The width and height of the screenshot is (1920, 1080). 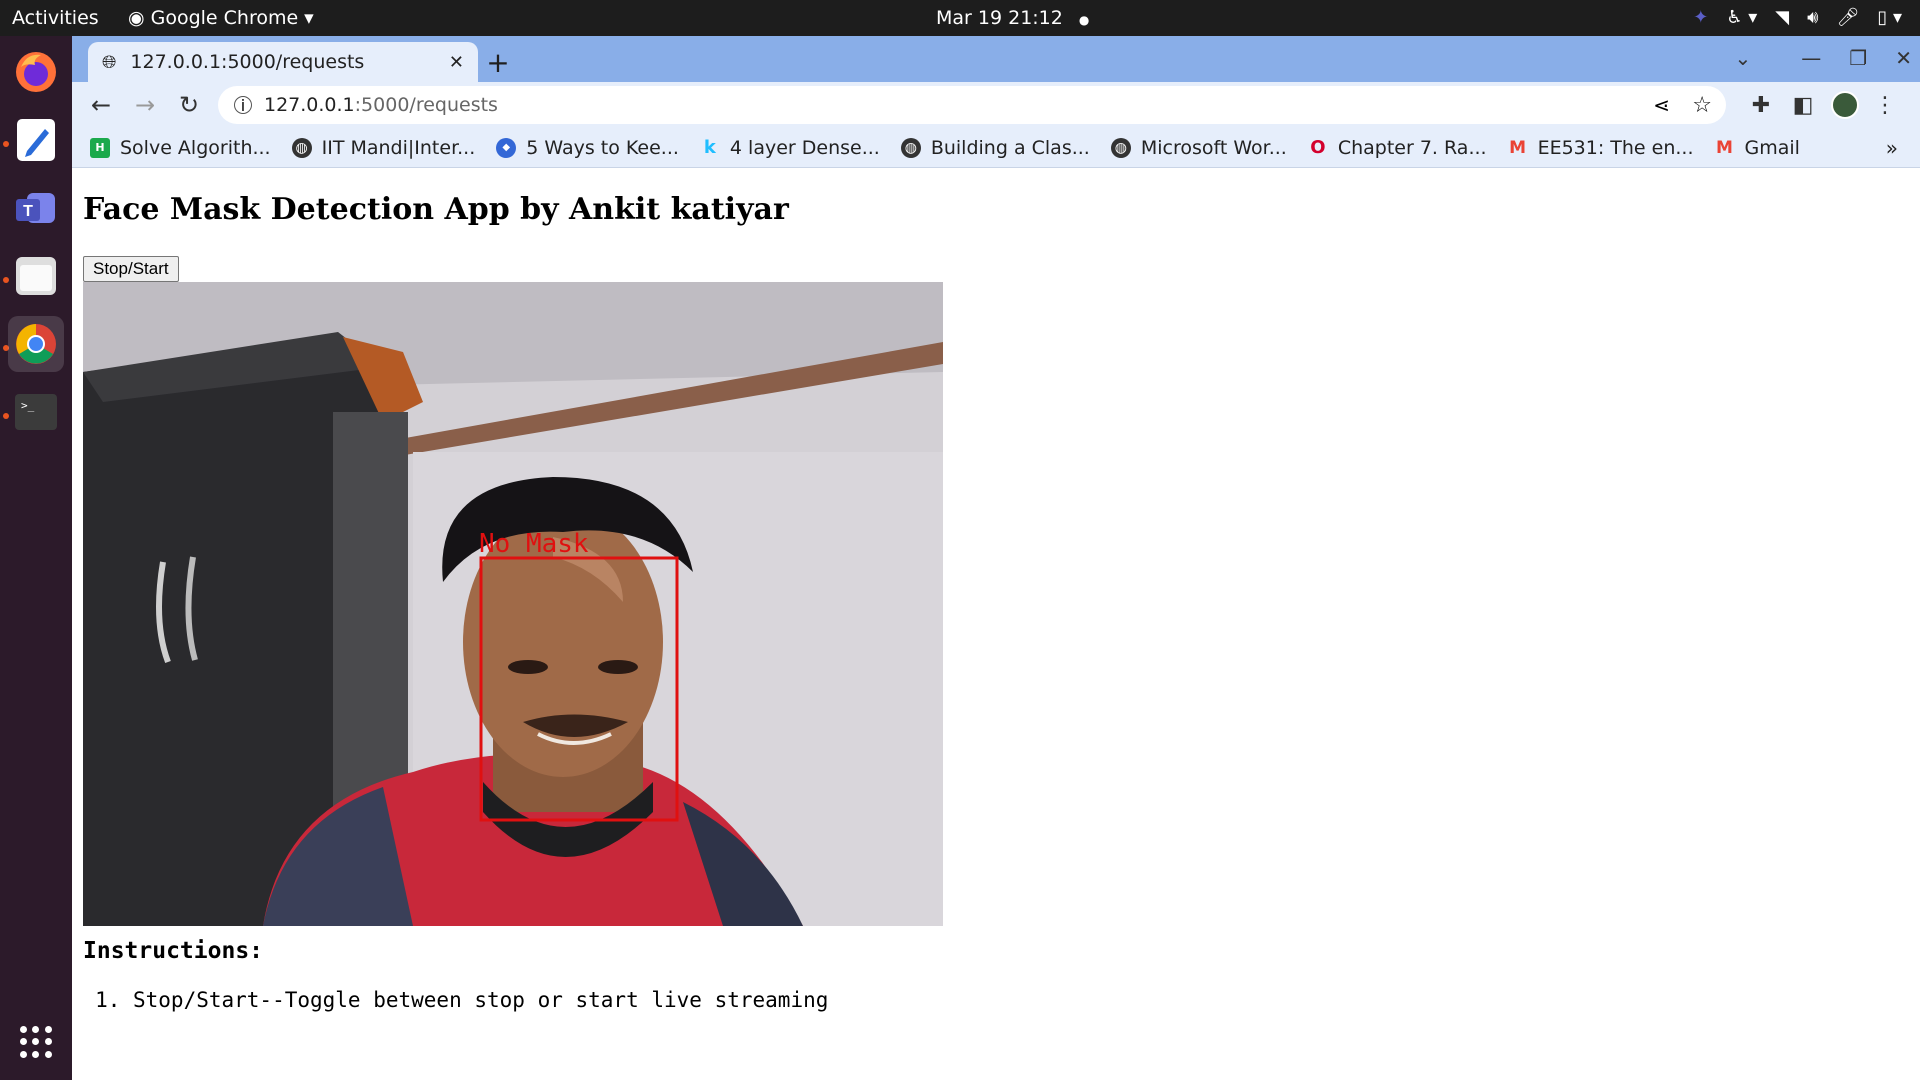 What do you see at coordinates (309, 18) in the screenshot?
I see `chevron-down-icon: ▾` at bounding box center [309, 18].